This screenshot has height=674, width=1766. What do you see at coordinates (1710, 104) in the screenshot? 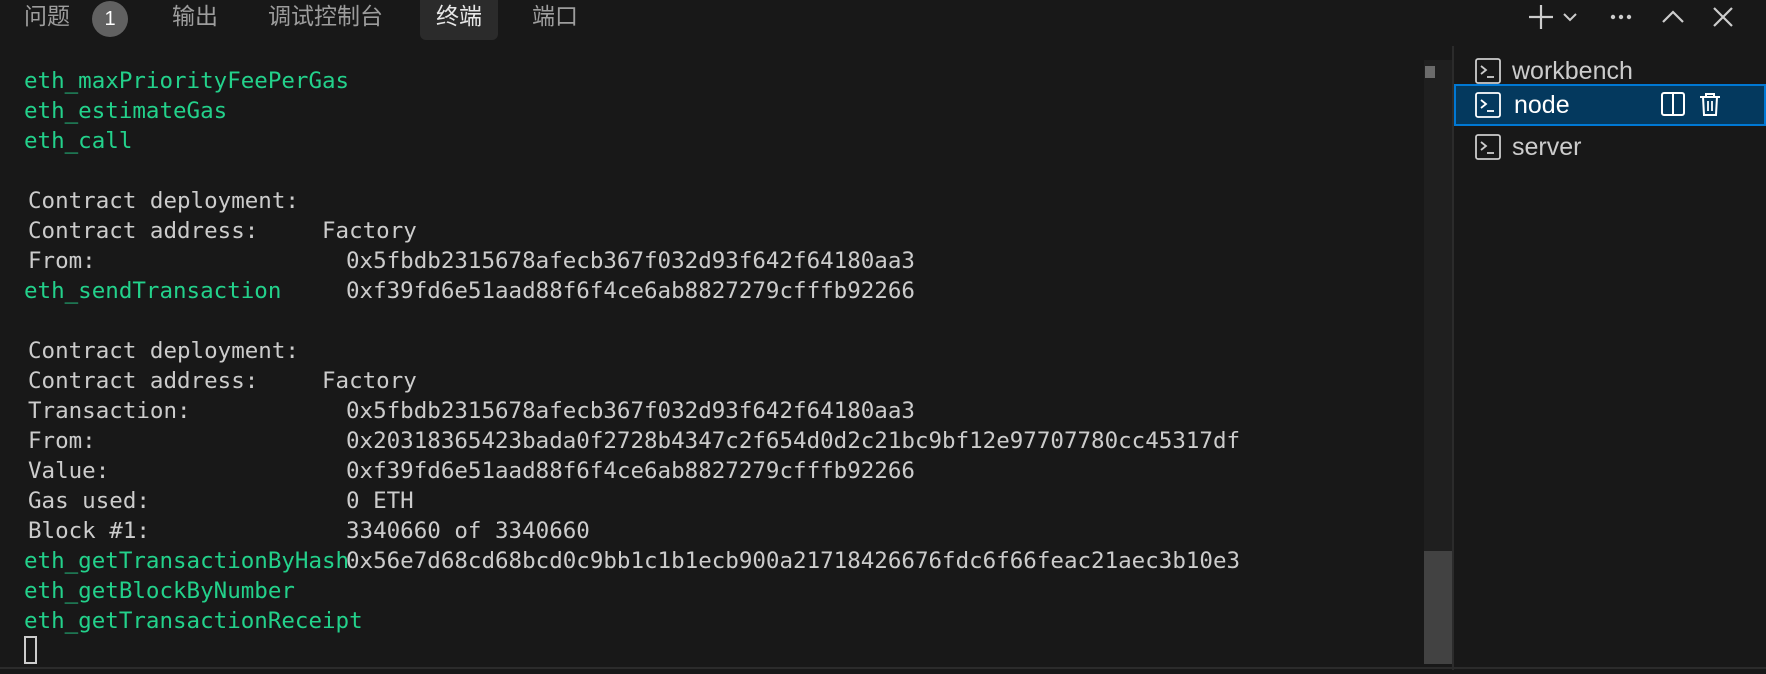
I see `trash-icon` at bounding box center [1710, 104].